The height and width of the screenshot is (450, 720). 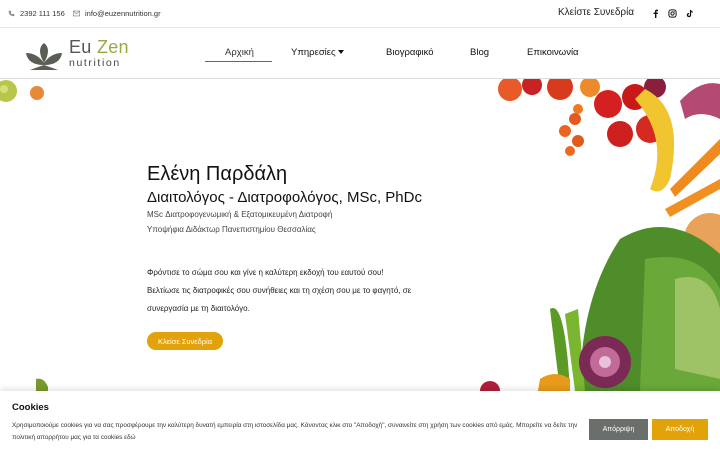 What do you see at coordinates (30, 407) in the screenshot?
I see `cookie-title: Cookies` at bounding box center [30, 407].